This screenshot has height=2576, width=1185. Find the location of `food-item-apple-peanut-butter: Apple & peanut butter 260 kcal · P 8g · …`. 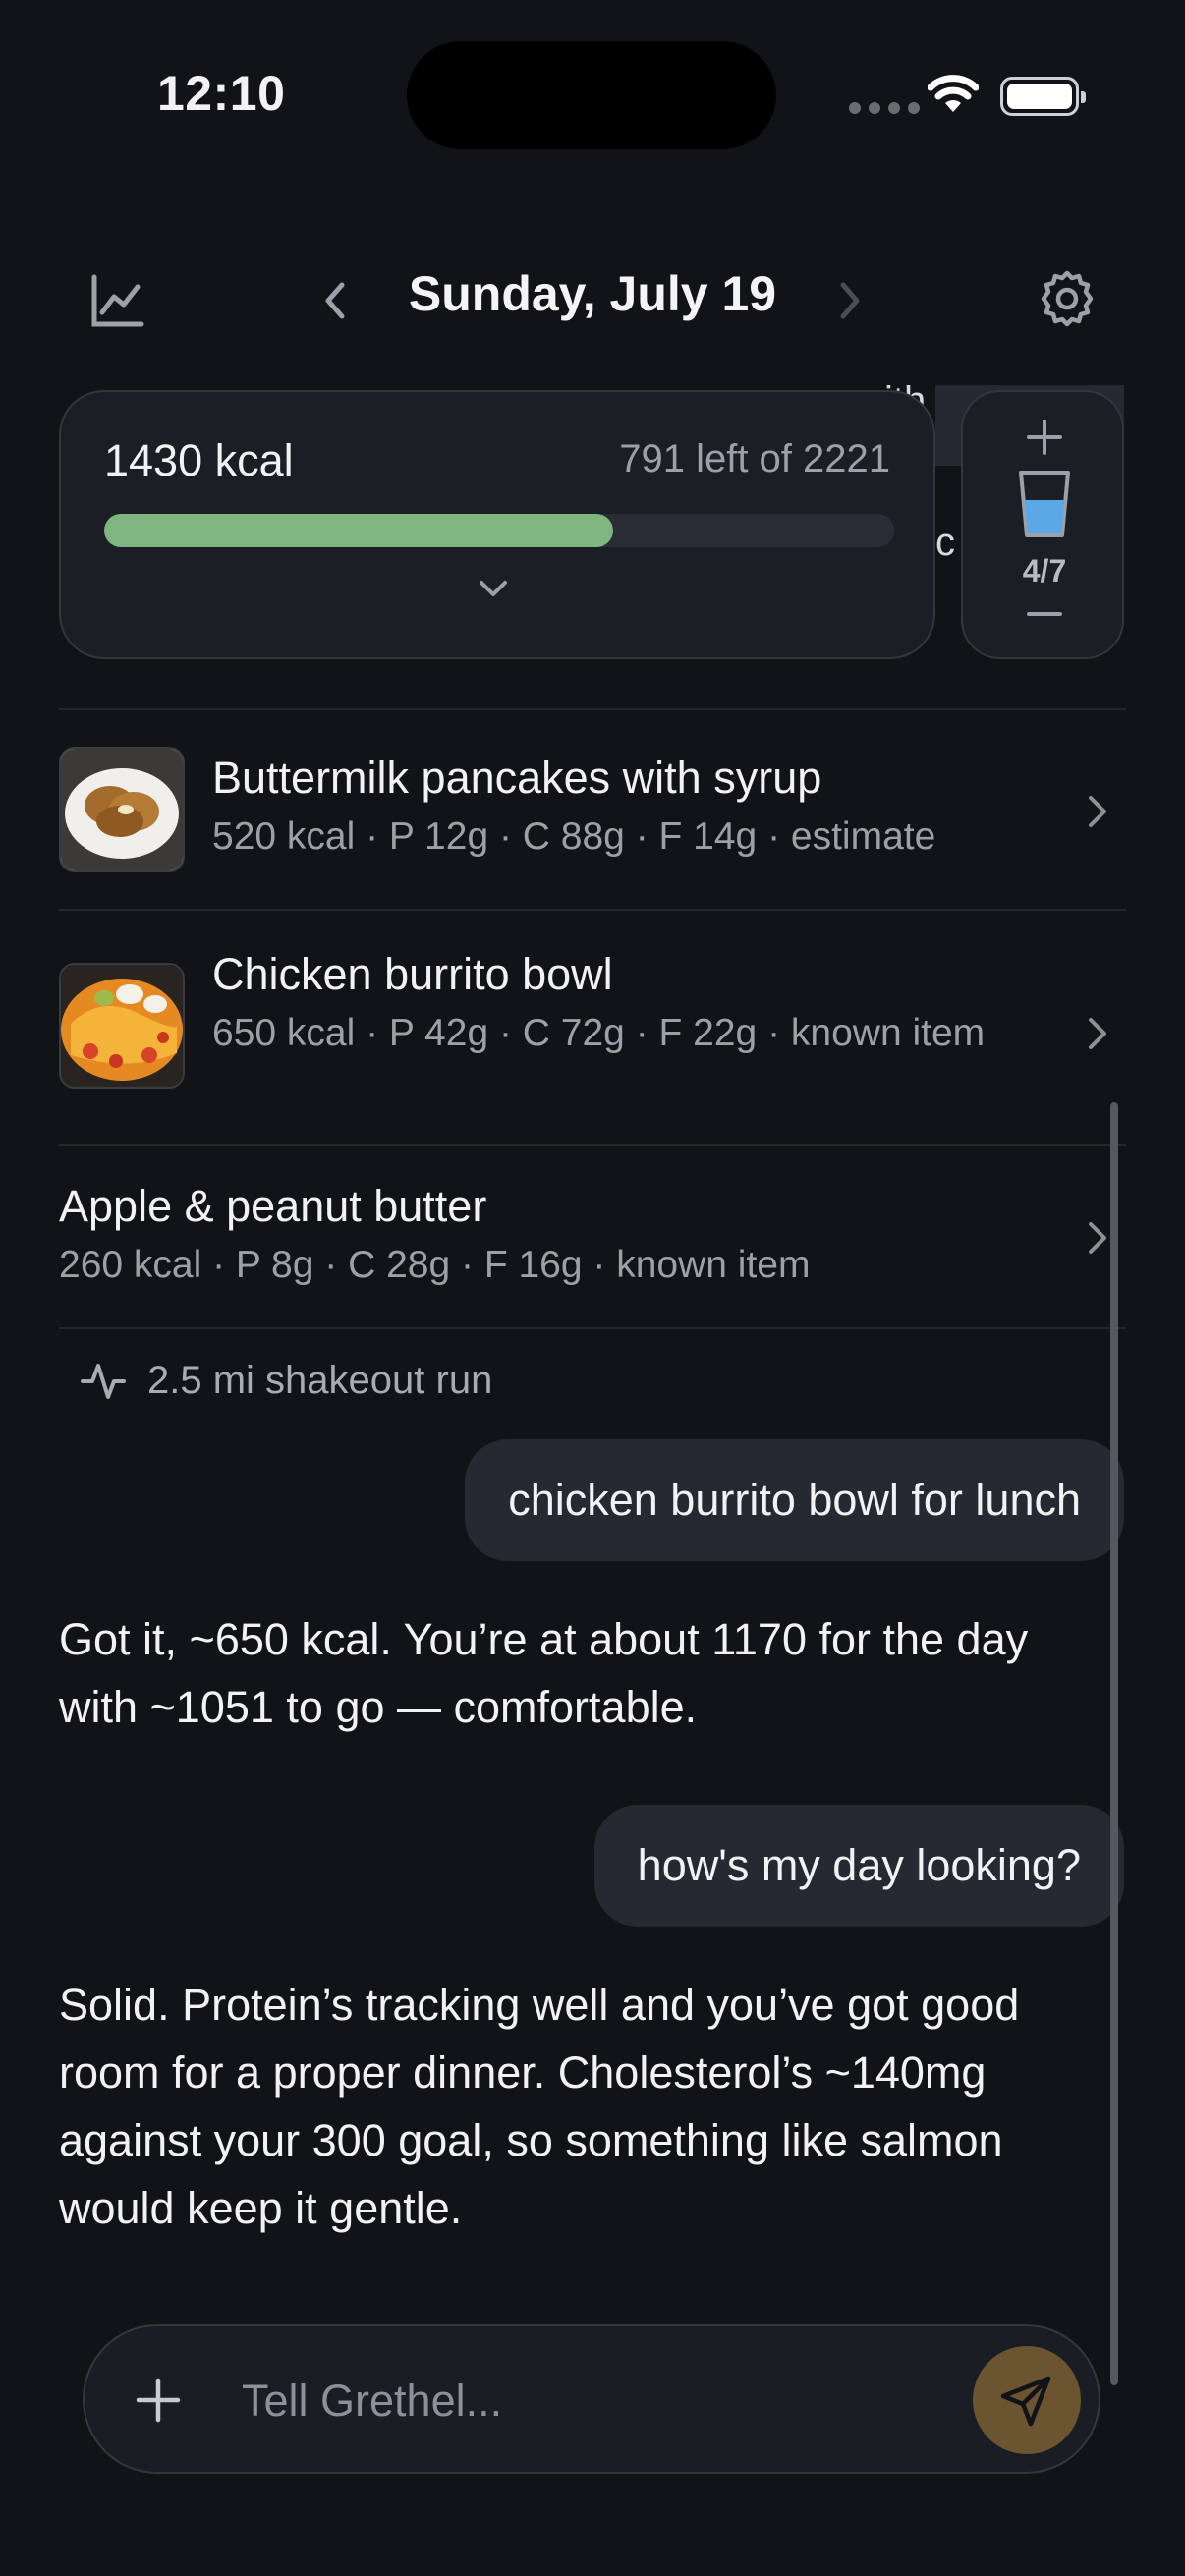

food-item-apple-peanut-butter: Apple & peanut butter 260 kcal · P 8g · … is located at coordinates (592, 1238).